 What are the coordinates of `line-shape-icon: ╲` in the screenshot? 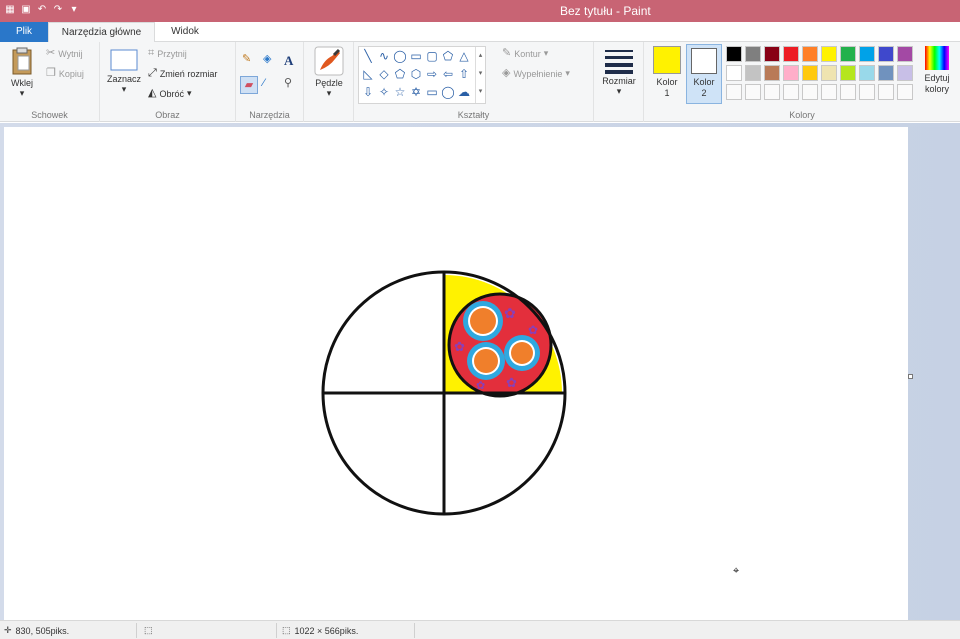 It's located at (368, 56).